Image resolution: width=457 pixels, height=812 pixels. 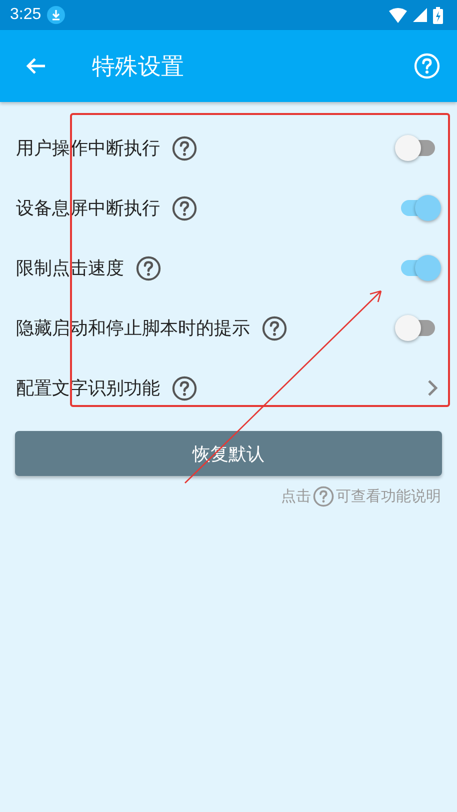 What do you see at coordinates (56, 15) in the screenshot?
I see `download-icon` at bounding box center [56, 15].